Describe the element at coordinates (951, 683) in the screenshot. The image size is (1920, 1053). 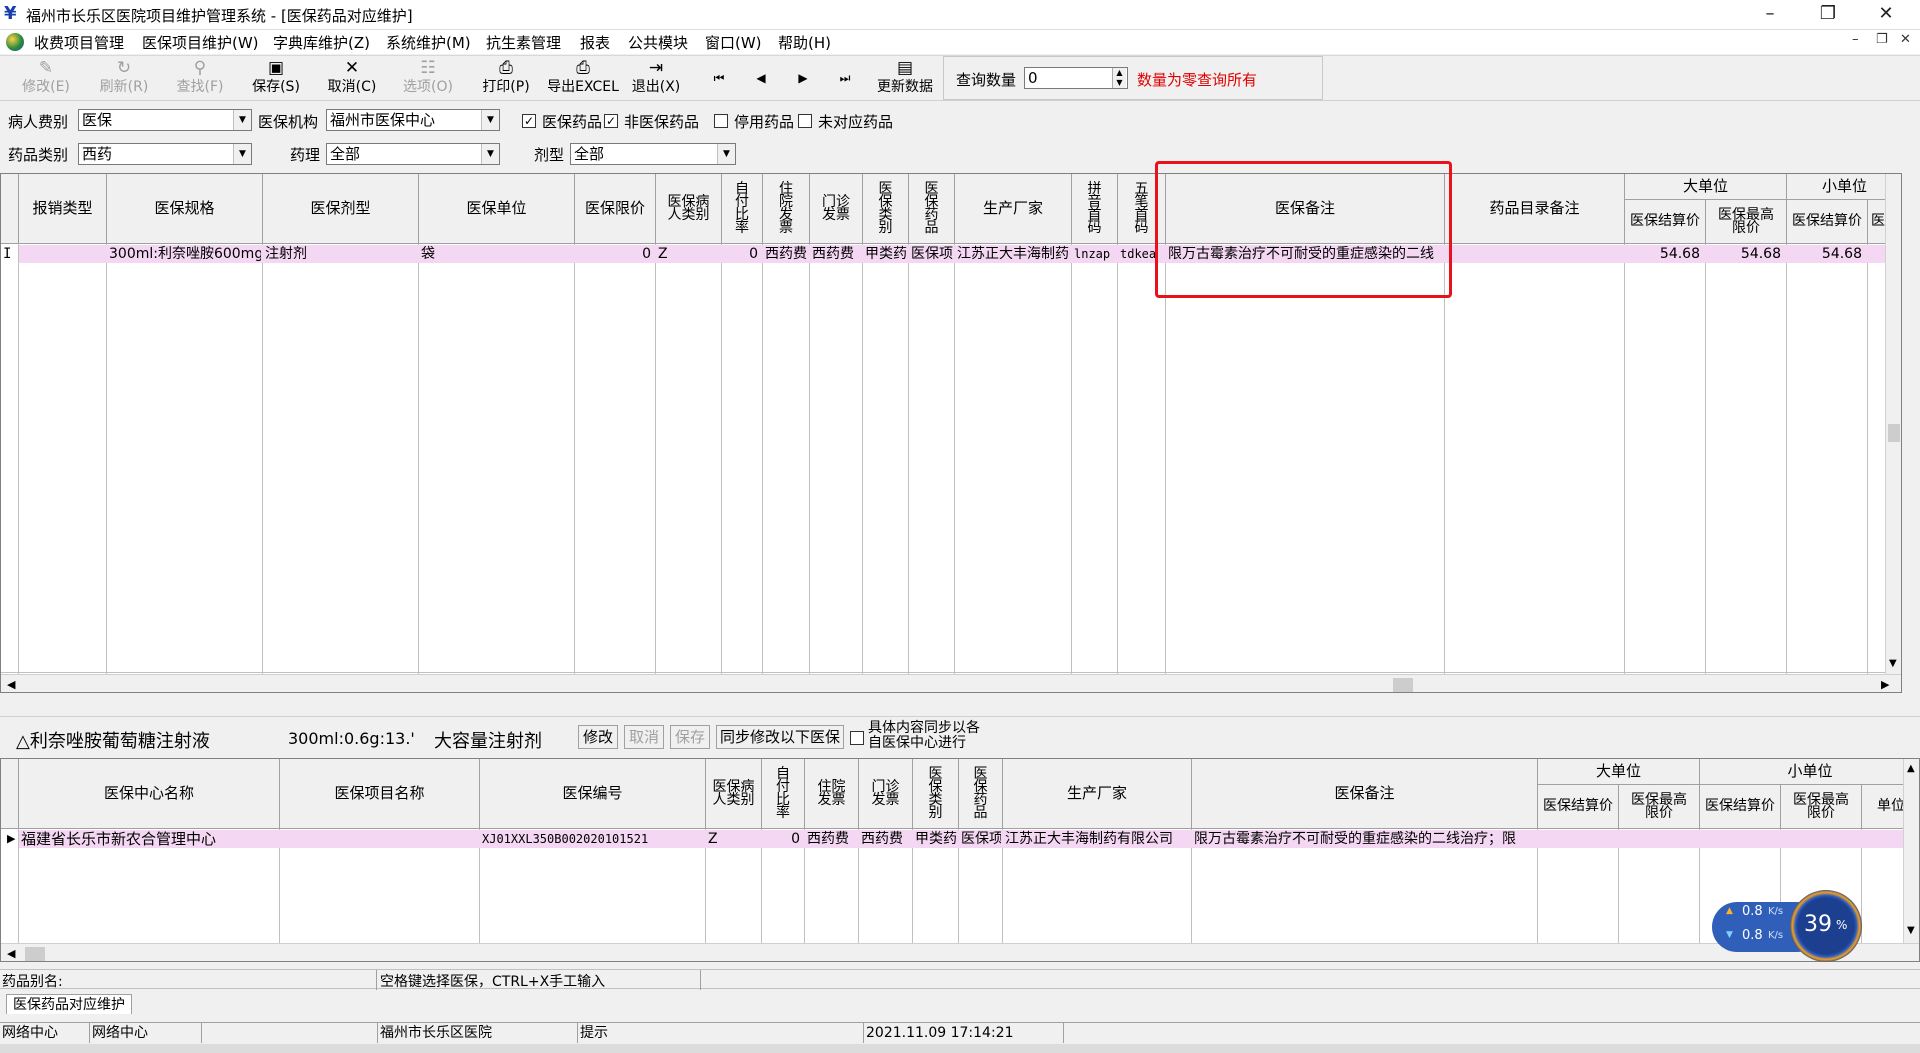
I see `horizontal-scrollbar: ◀ ▶` at that location.